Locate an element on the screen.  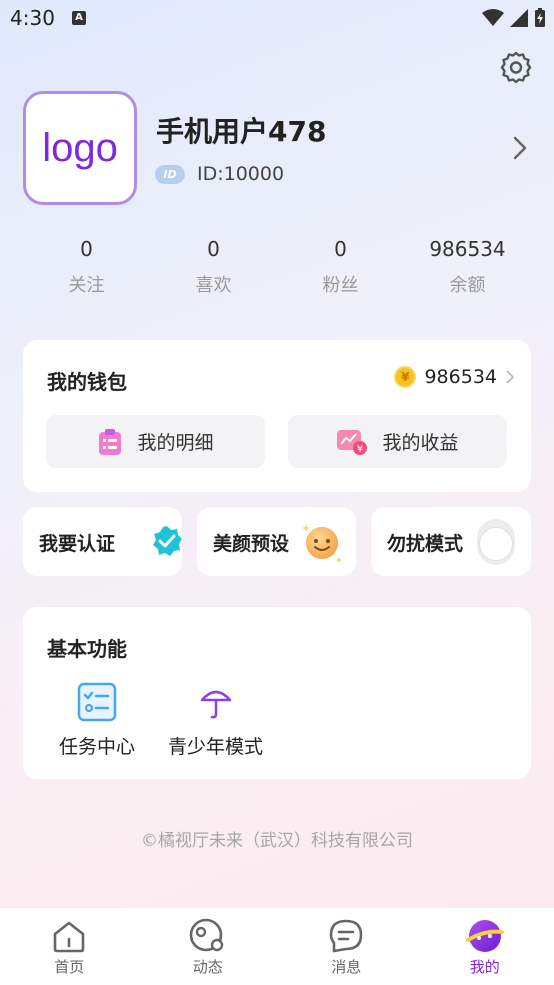
id-badge: ID is located at coordinates (170, 174).